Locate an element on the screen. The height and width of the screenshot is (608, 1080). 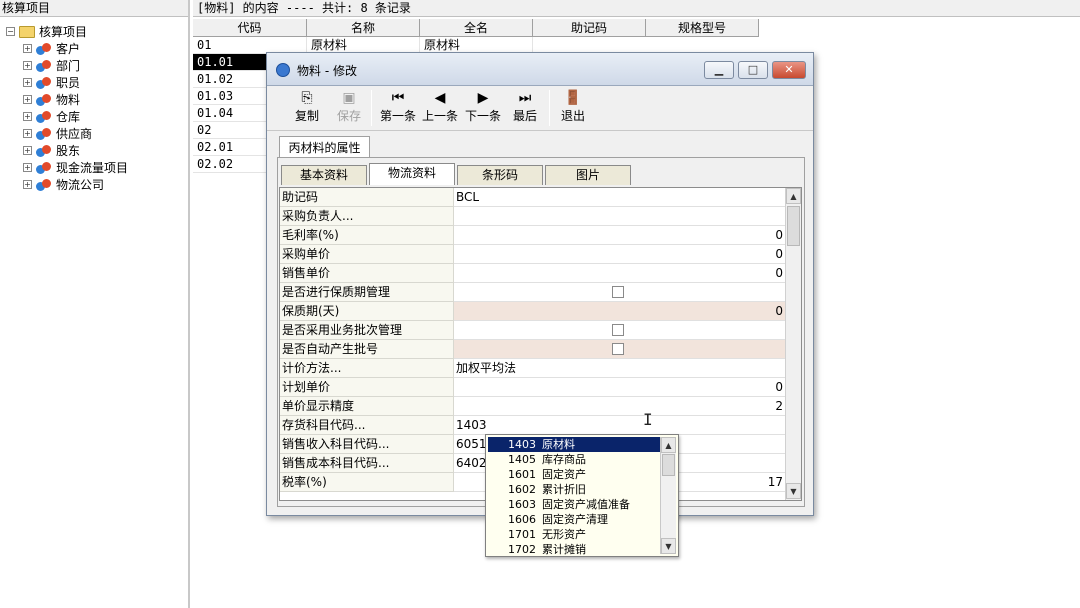
tree-item-warehouse: + 仓库 is located at coordinates (51, 116).